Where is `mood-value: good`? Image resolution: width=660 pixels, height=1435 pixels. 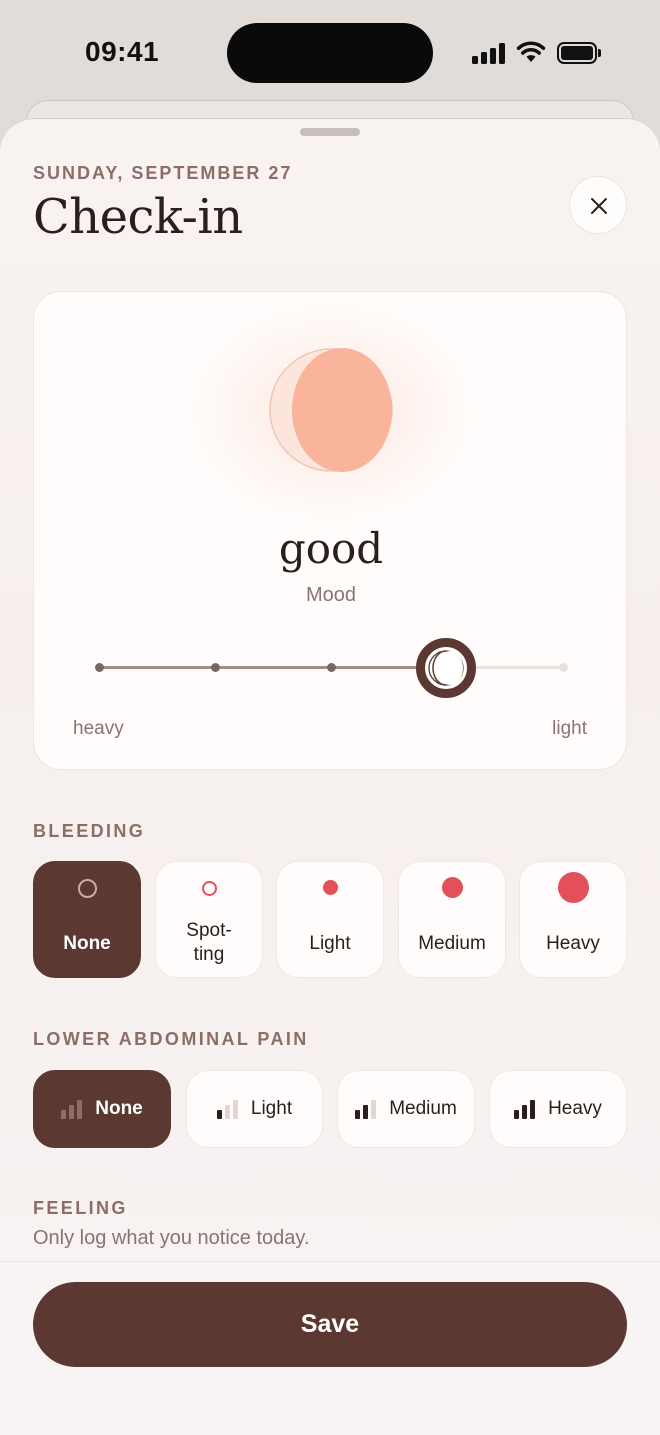
mood-value: good is located at coordinates (331, 548).